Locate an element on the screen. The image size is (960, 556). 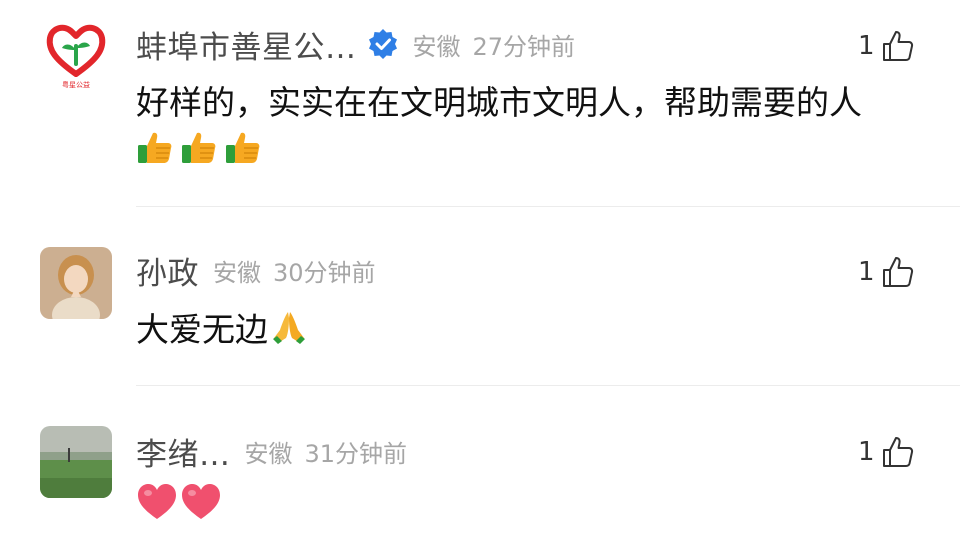
comment-meta: 安徽 30分钟前 is located at coordinates (294, 270).